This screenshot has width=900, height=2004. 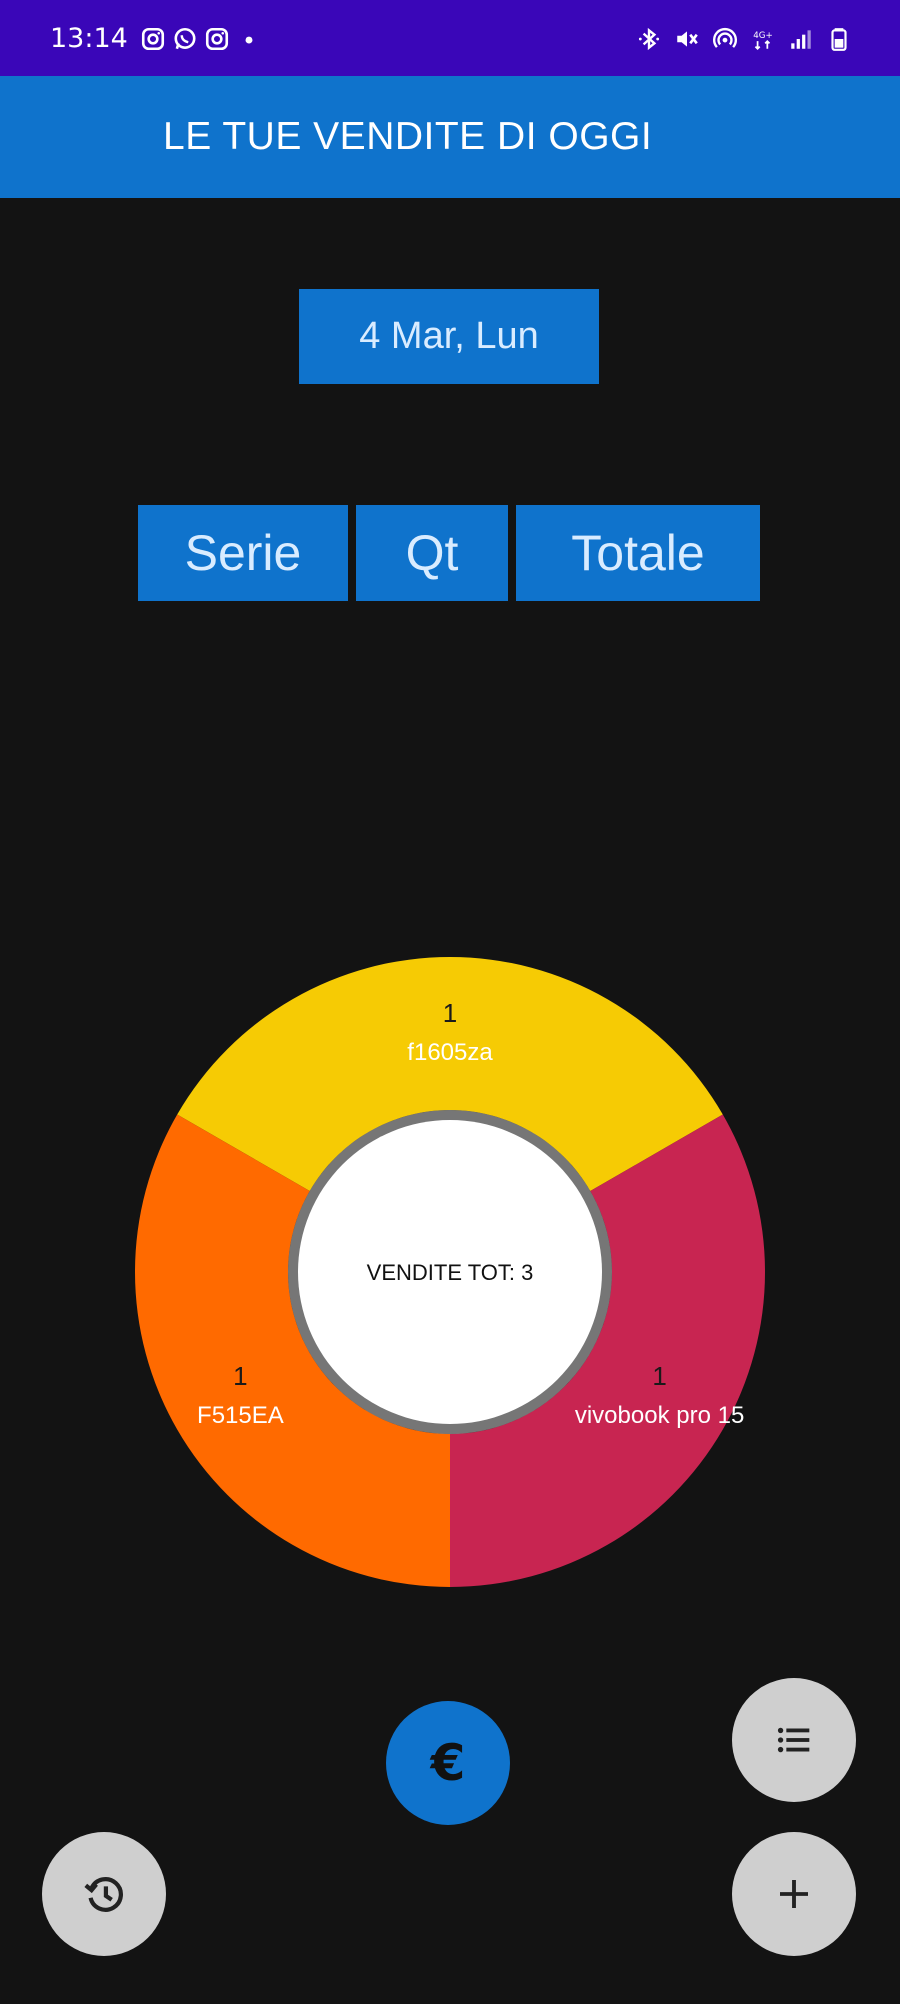 I want to click on slice-name-label: f1605za, so click(x=450, y=1052).